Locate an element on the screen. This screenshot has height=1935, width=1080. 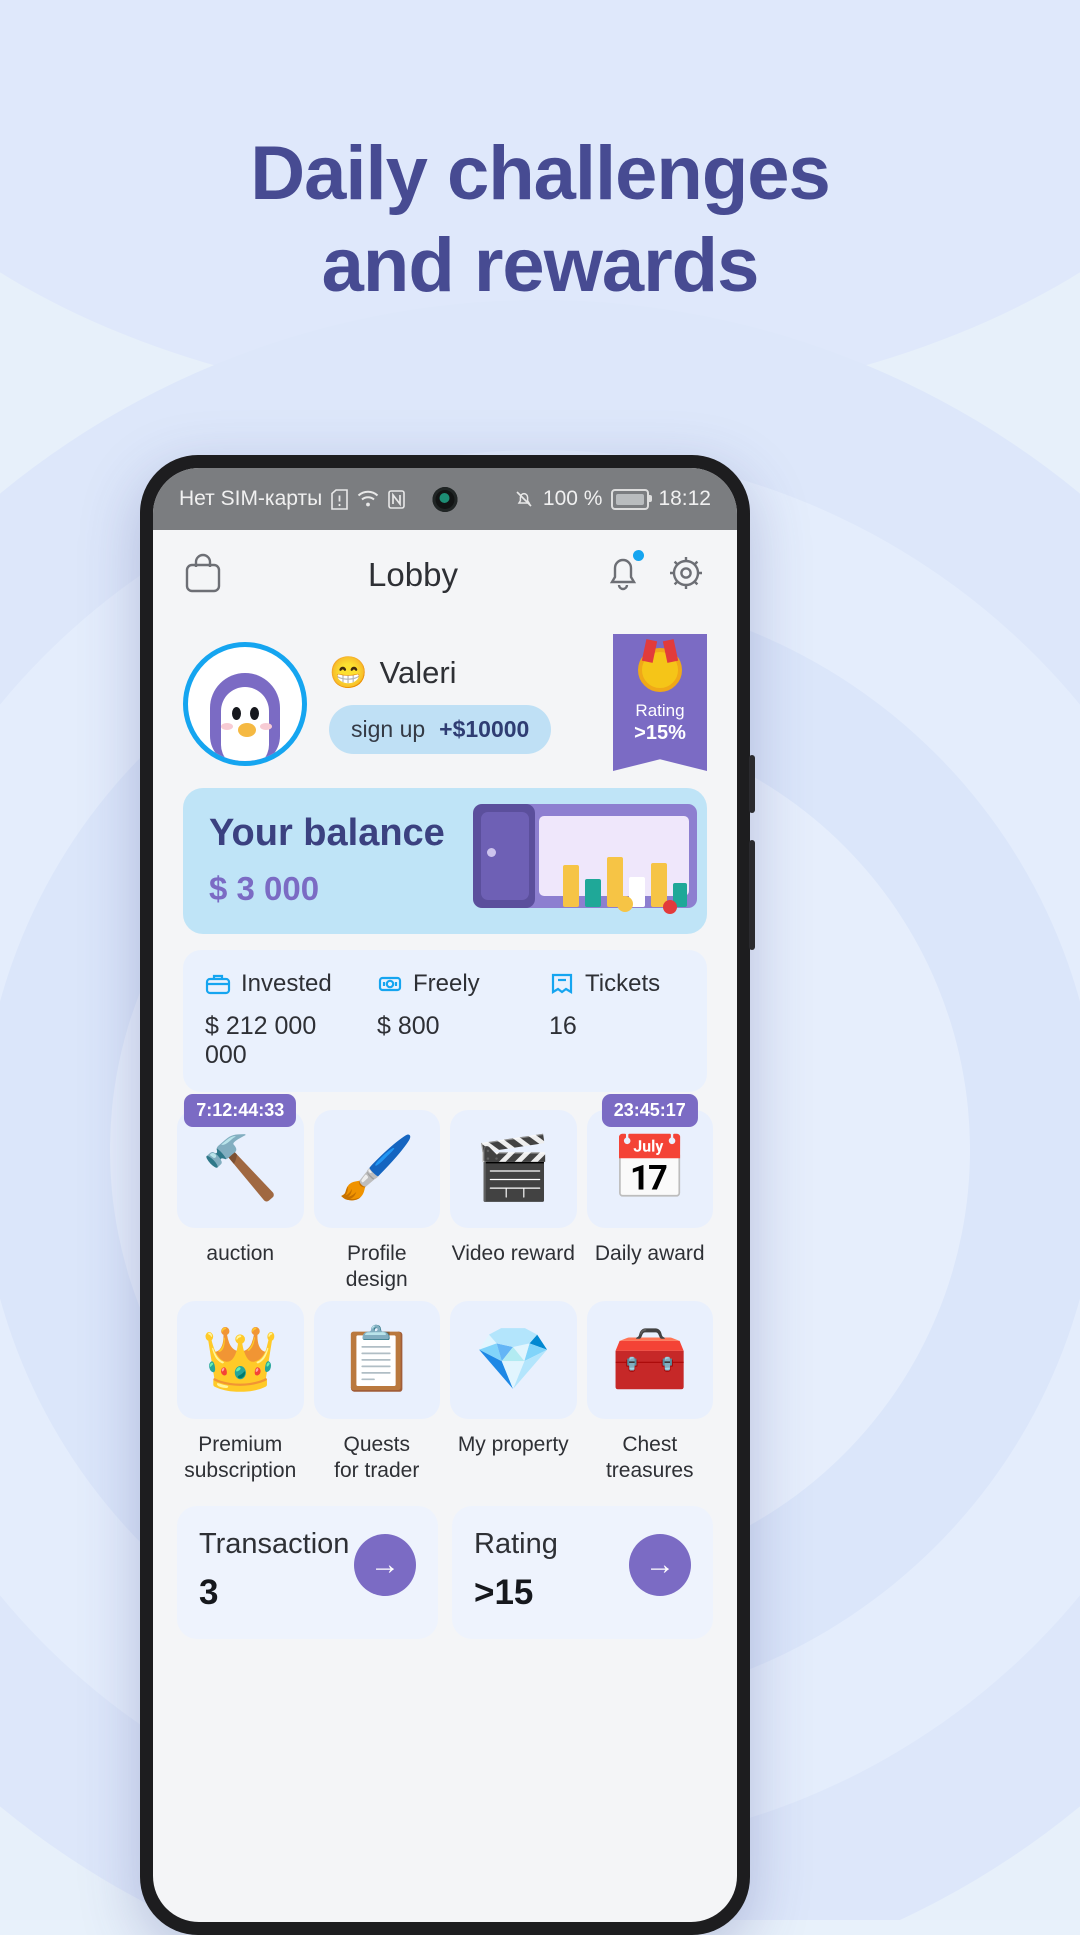
calendar-icon: 📅 is located at coordinates (649, 1169).